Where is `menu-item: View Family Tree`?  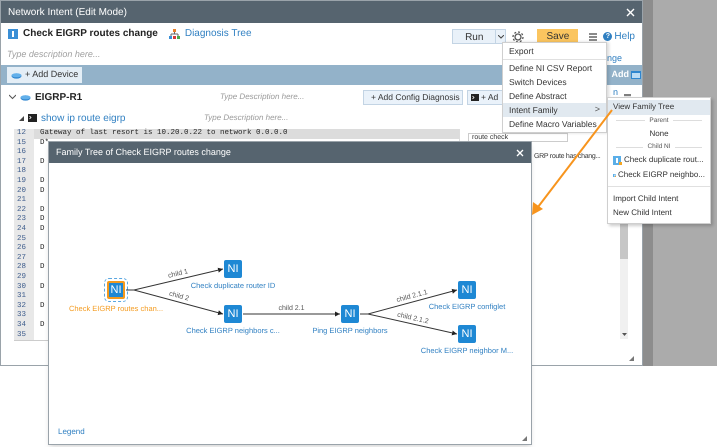
menu-item: View Family Tree is located at coordinates (659, 107).